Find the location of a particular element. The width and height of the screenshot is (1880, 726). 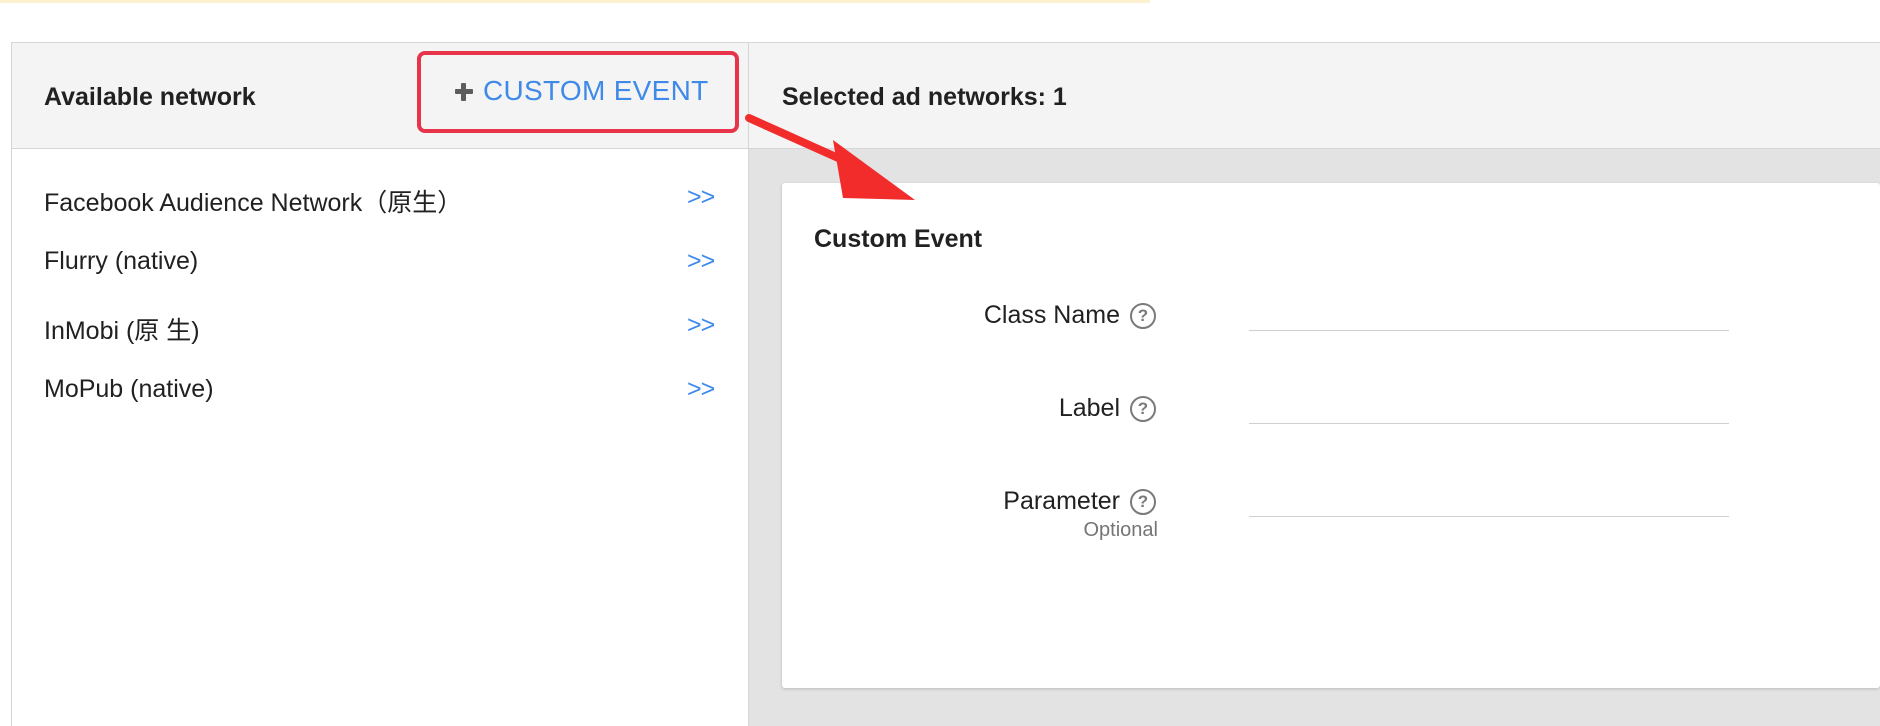

label-input is located at coordinates (1489, 401).